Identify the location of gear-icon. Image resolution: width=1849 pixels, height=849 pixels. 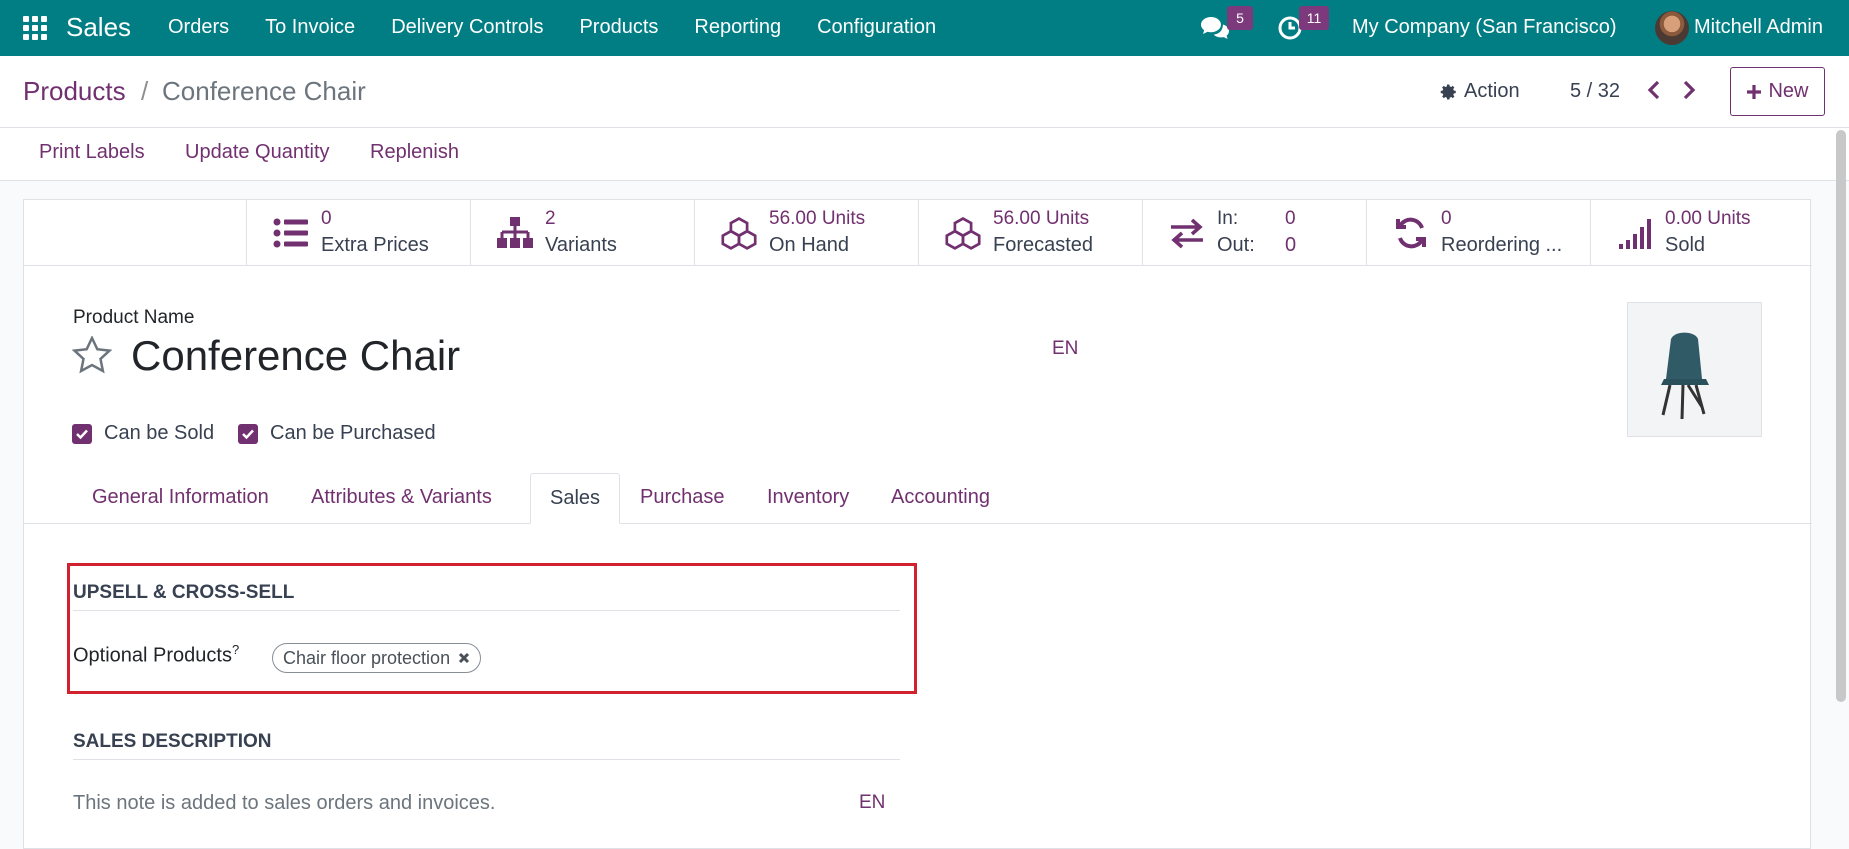
(1448, 91).